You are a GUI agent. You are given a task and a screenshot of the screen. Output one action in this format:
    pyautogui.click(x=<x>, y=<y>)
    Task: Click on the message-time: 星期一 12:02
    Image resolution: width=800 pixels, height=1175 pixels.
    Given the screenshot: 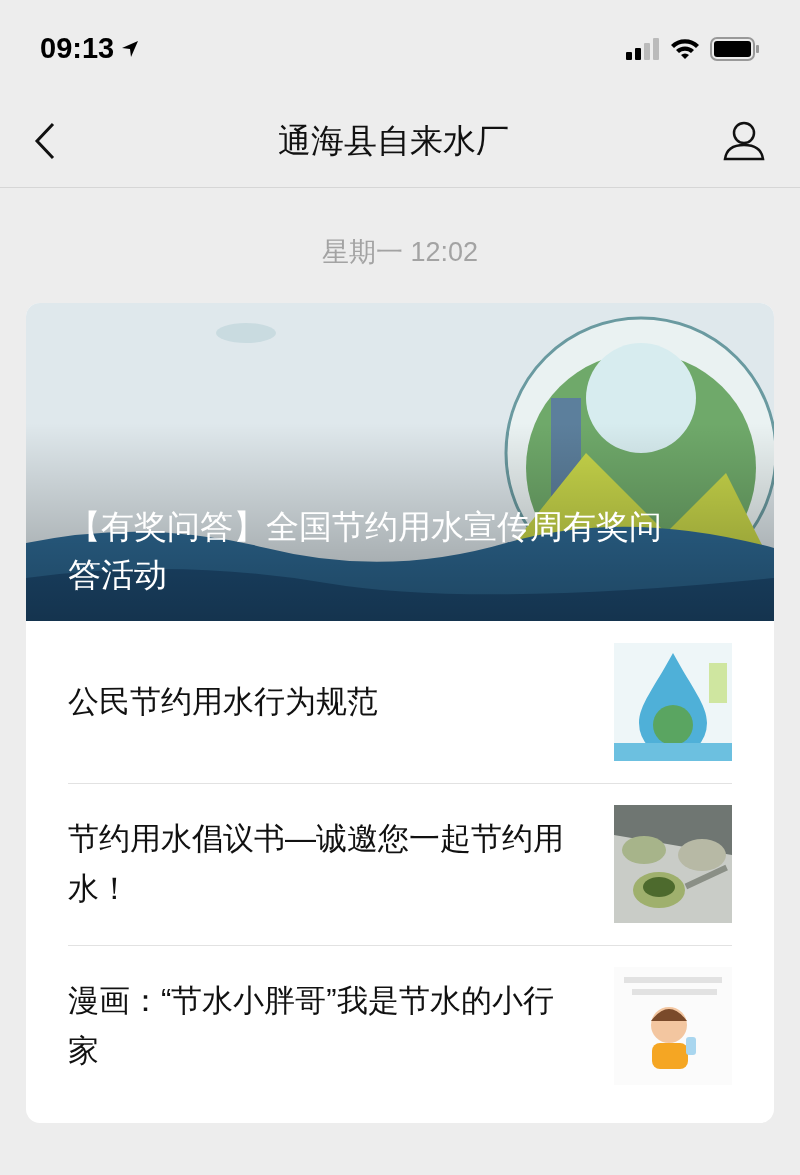 What is the action you would take?
    pyautogui.click(x=400, y=252)
    